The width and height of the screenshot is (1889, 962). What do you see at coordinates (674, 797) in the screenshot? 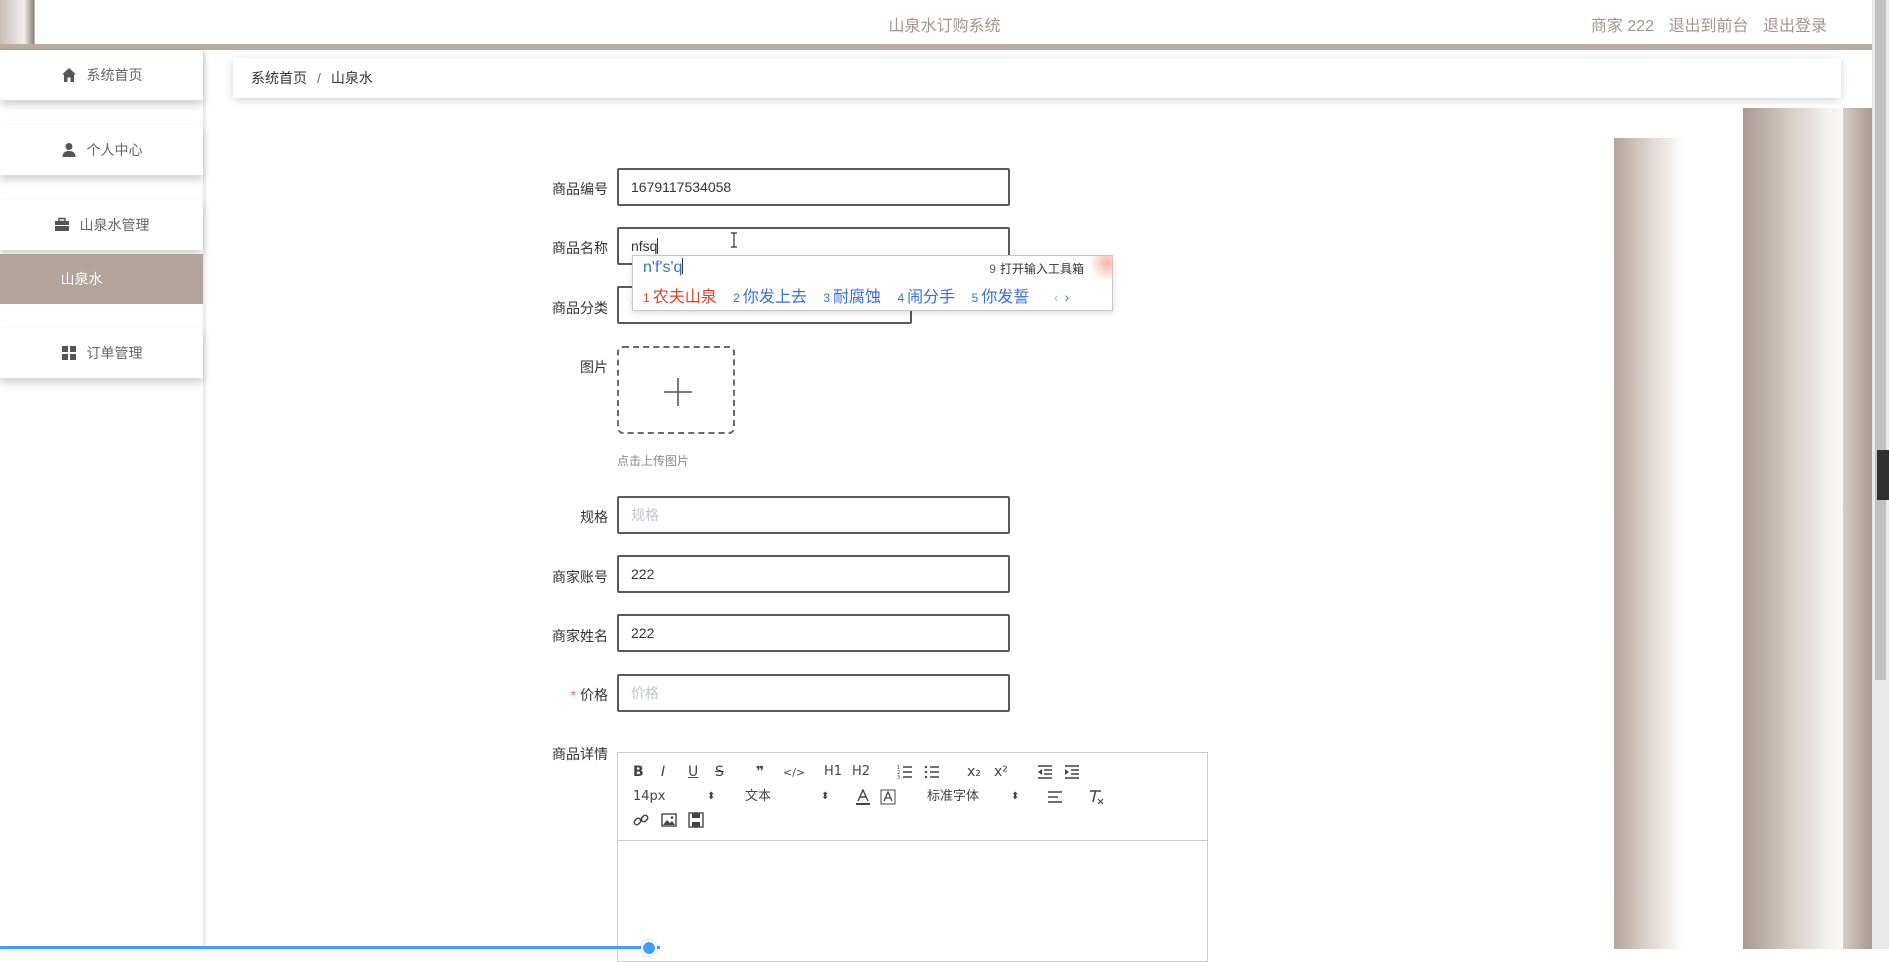
I see `font-size-select: 14px ⬍` at bounding box center [674, 797].